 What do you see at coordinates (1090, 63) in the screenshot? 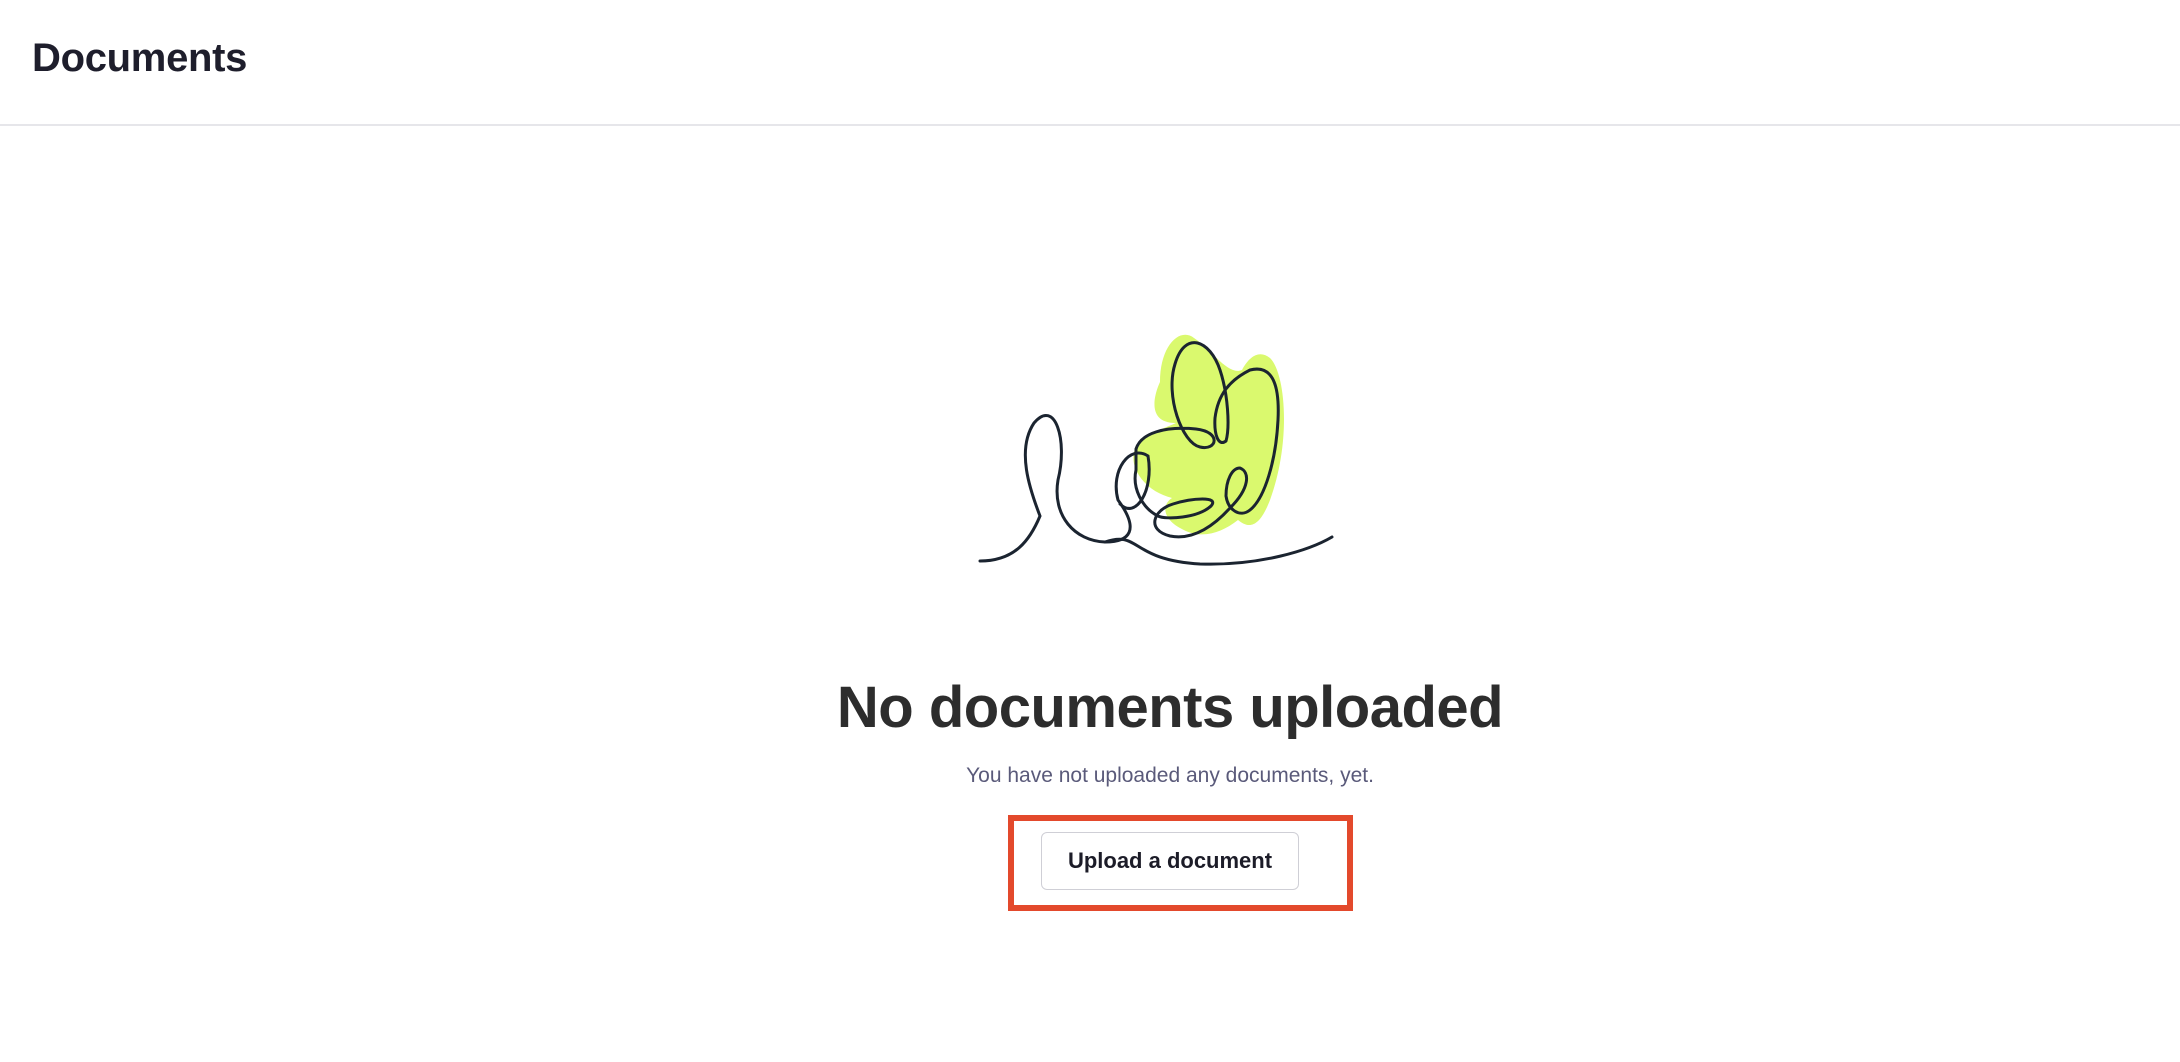
I see `page-header: Documents` at bounding box center [1090, 63].